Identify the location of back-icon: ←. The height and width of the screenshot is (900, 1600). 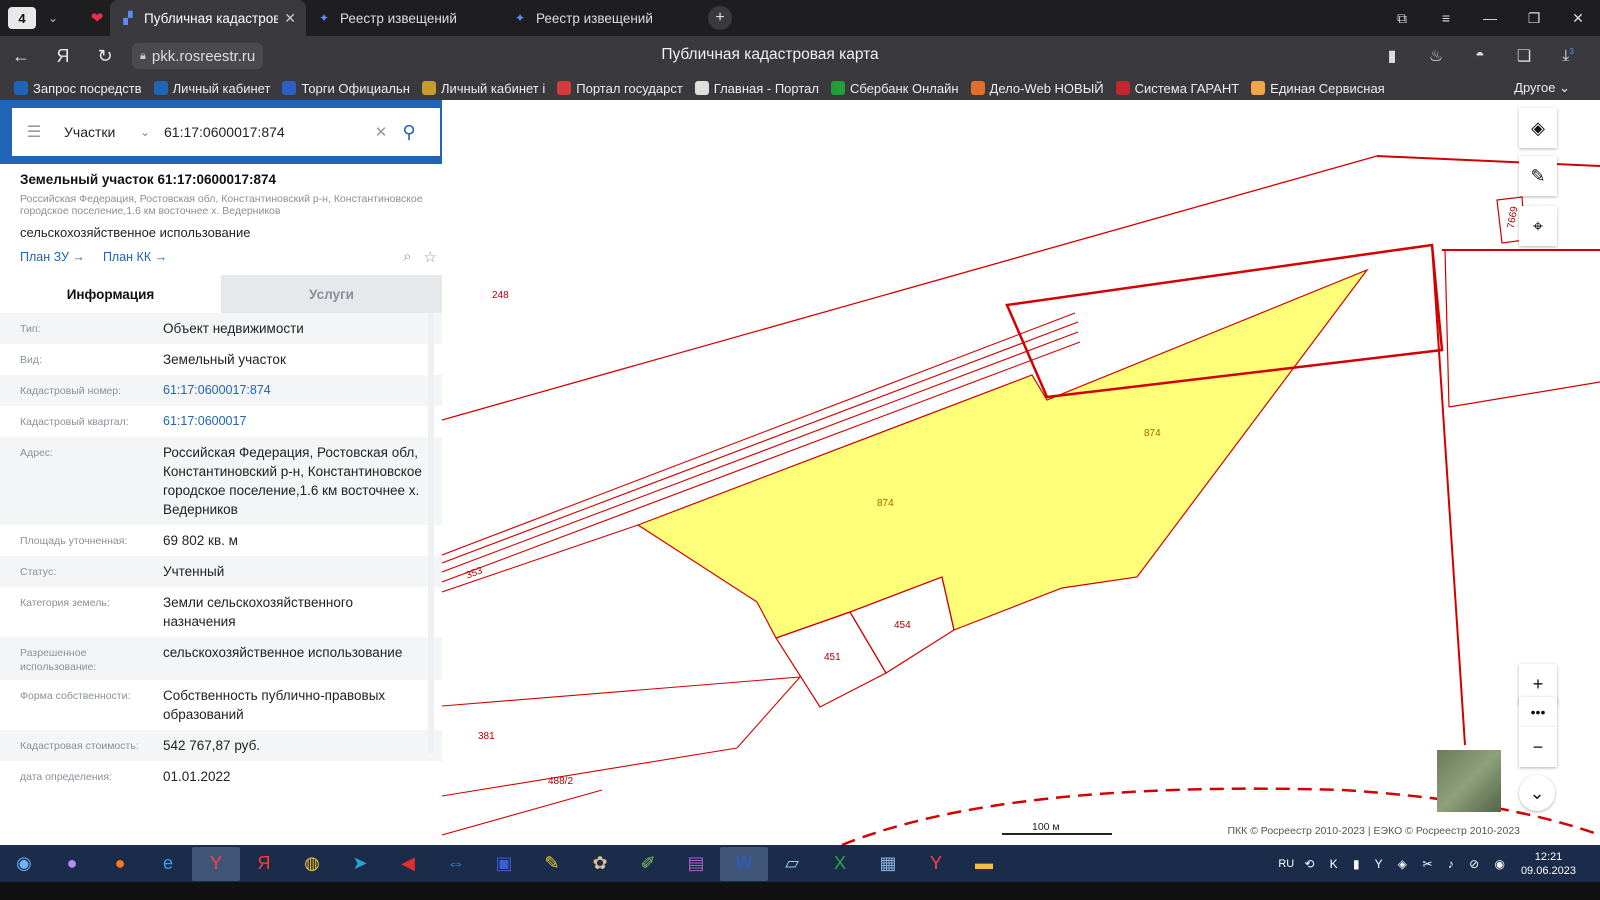
(21, 56).